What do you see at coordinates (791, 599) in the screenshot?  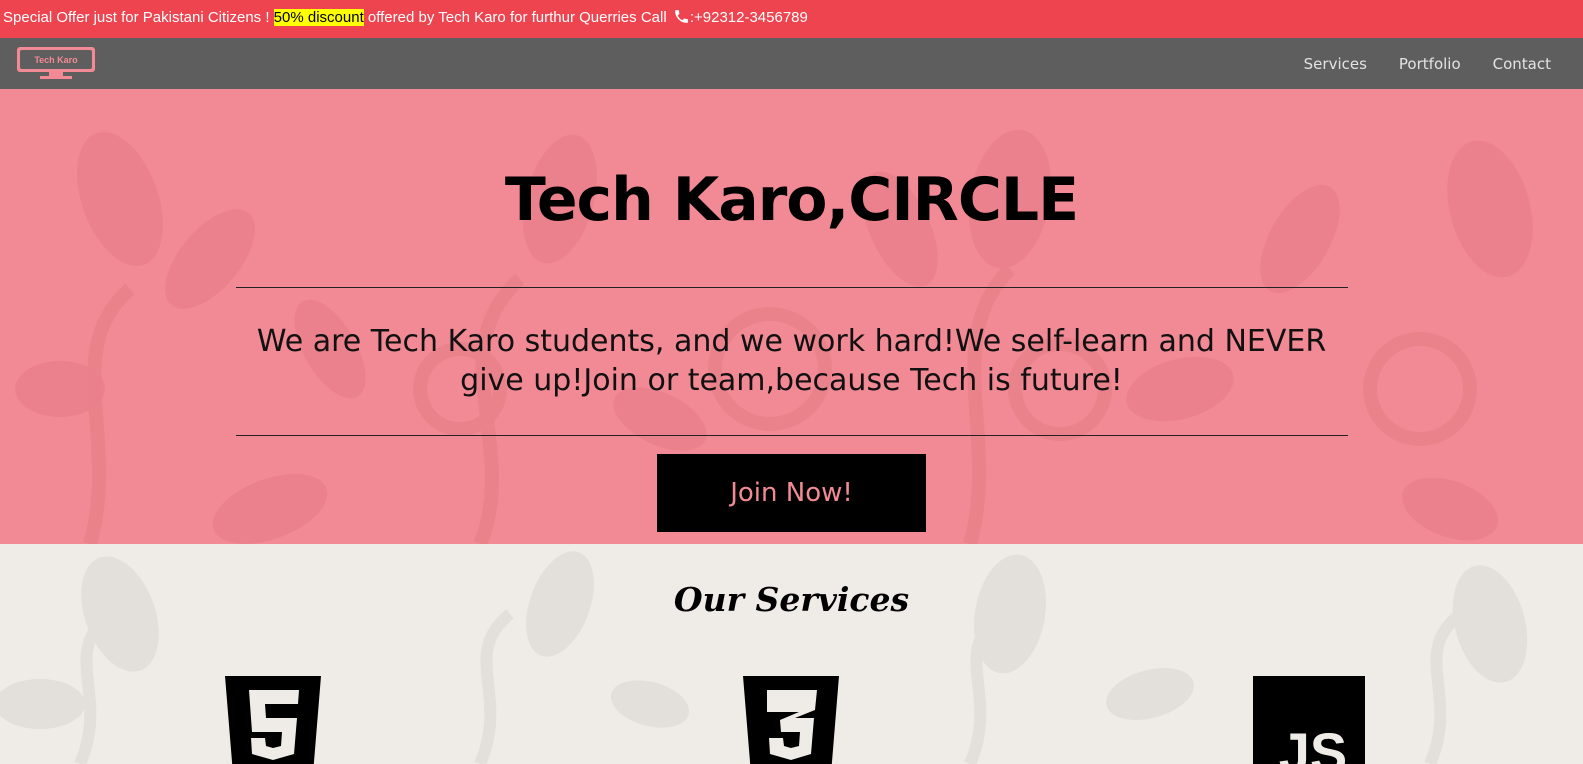 I see `services-title: Our Services` at bounding box center [791, 599].